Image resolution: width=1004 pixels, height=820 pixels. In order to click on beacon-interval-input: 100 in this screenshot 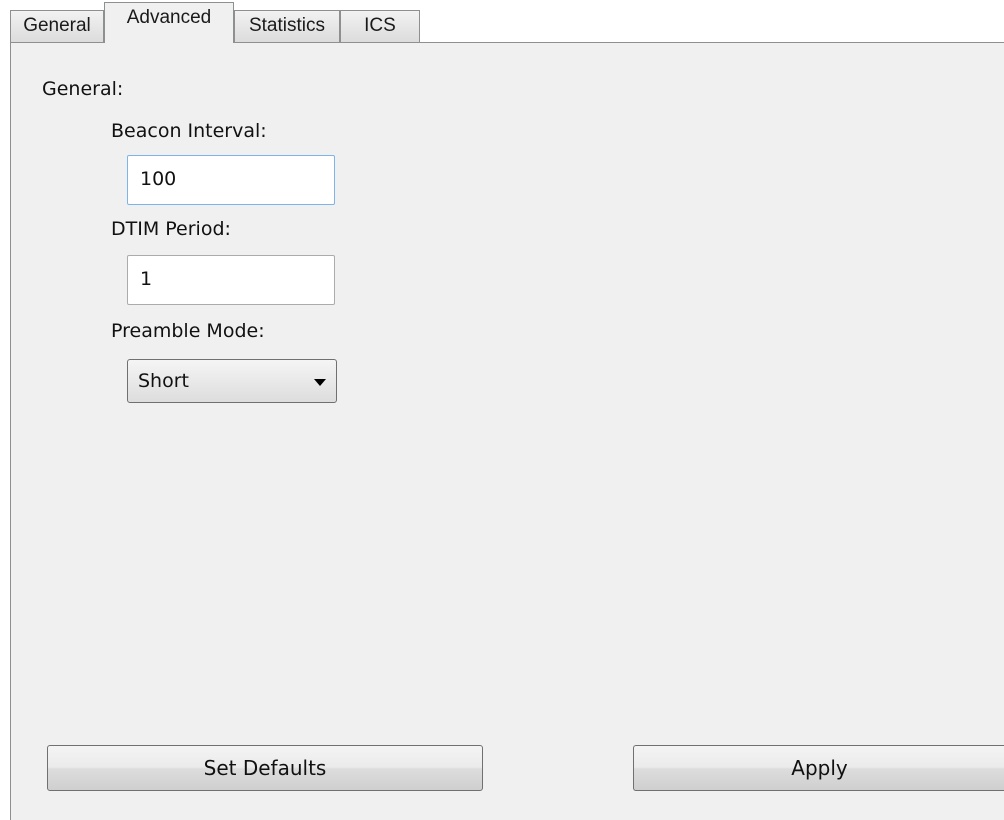, I will do `click(231, 180)`.